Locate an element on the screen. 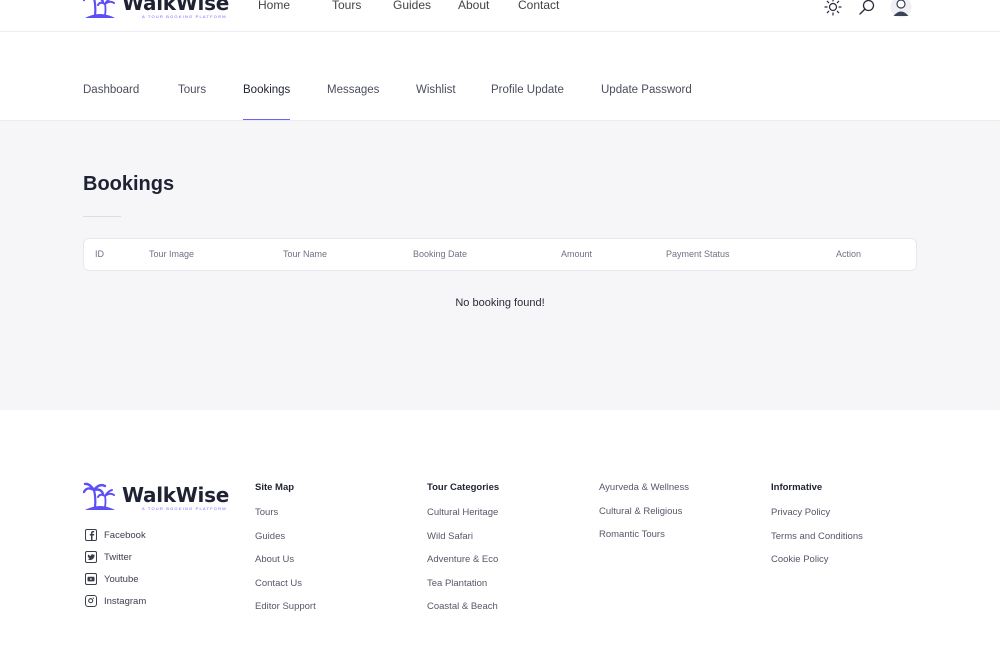 Image resolution: width=1000 pixels, height=666 pixels. social-label-twitter: Twitter is located at coordinates (118, 557).